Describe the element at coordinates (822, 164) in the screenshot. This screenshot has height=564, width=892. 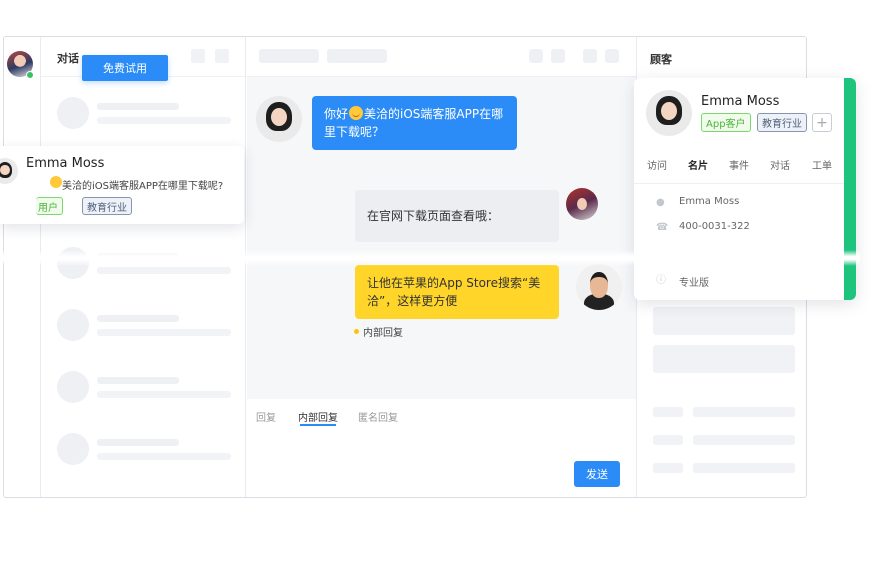
I see `tab-tickets: 工单` at that location.